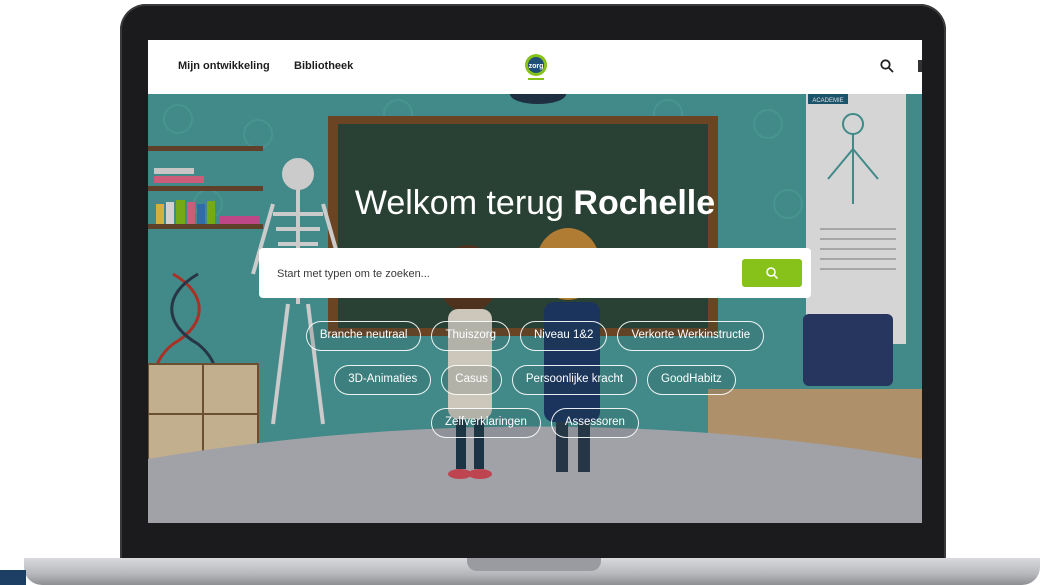  What do you see at coordinates (887, 66) in the screenshot?
I see `search-icon` at bounding box center [887, 66].